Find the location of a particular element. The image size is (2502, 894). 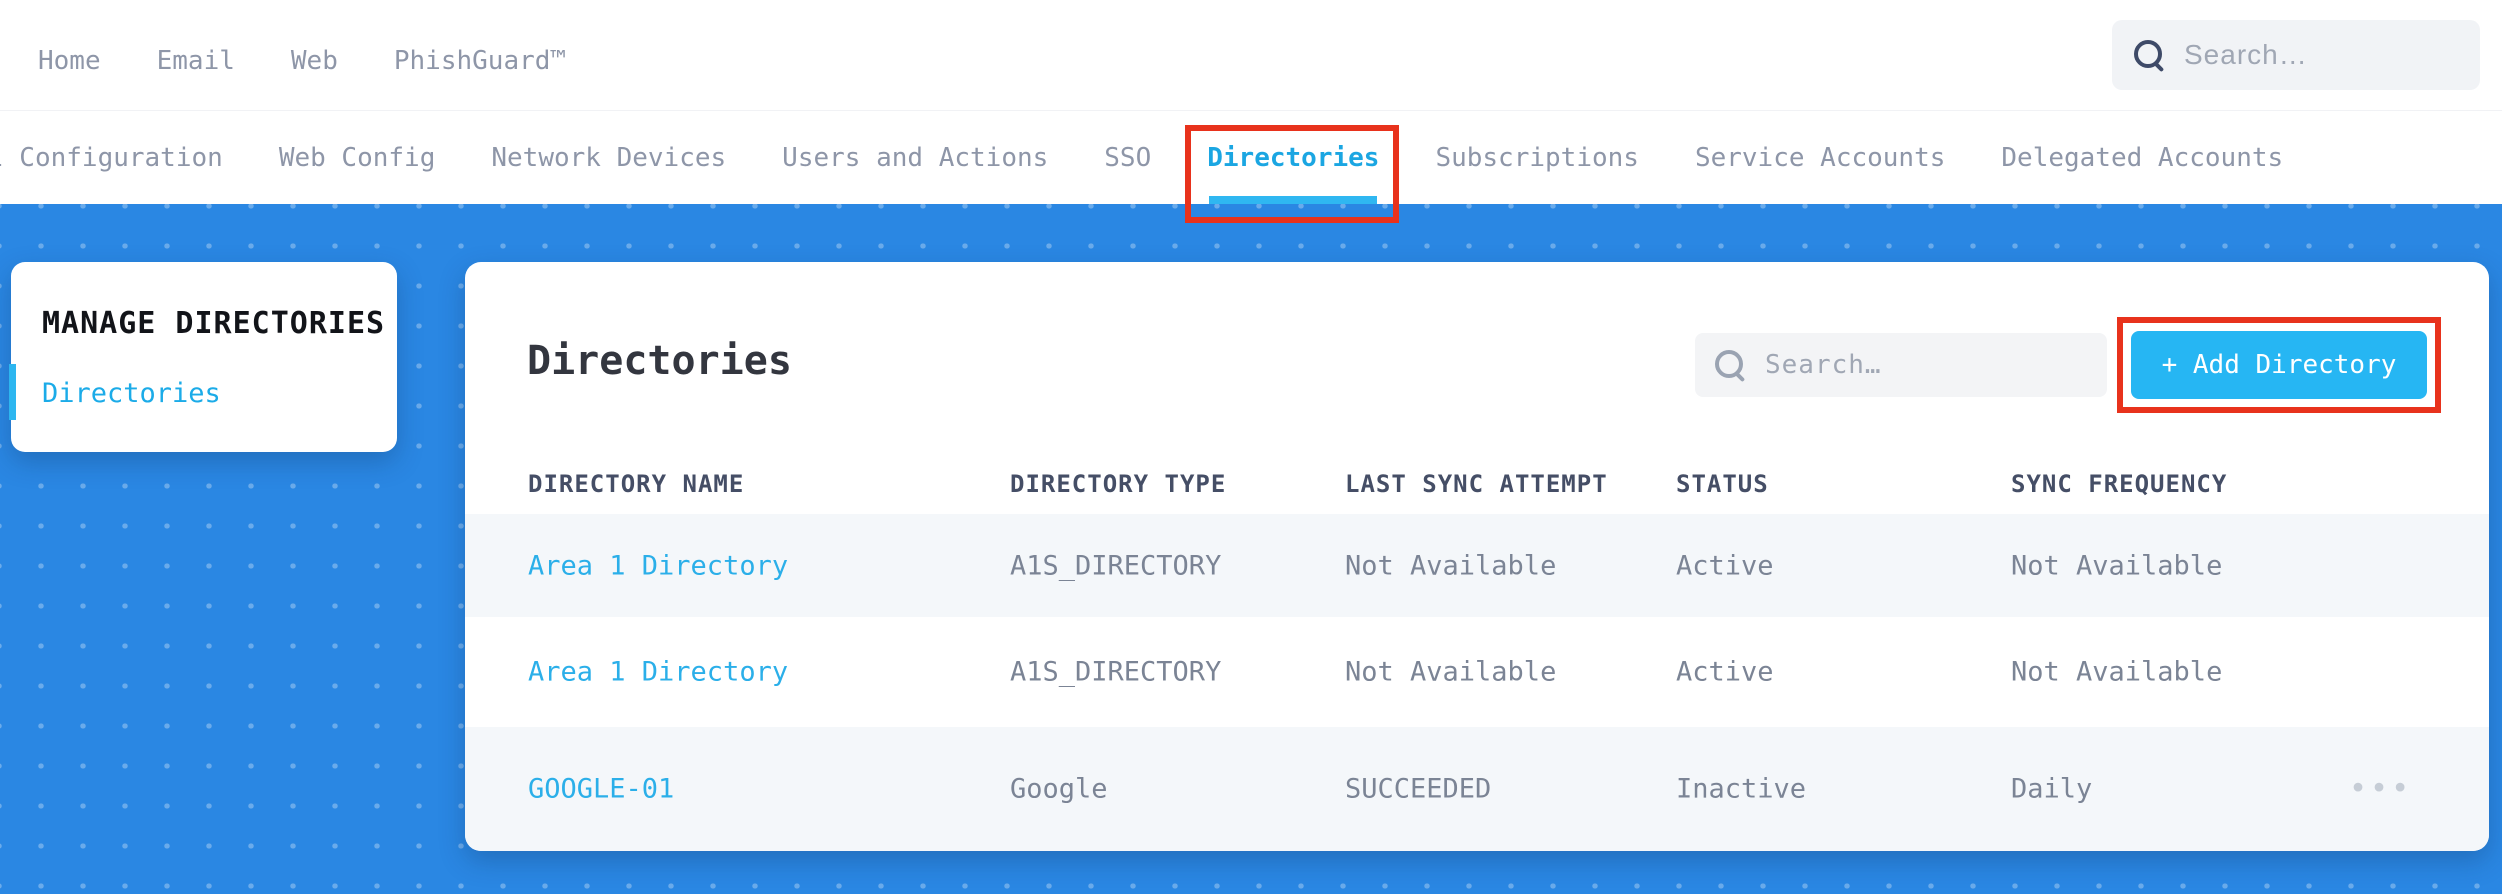

column-header-directory-type: DIRECTORY TYPE is located at coordinates (1118, 484).